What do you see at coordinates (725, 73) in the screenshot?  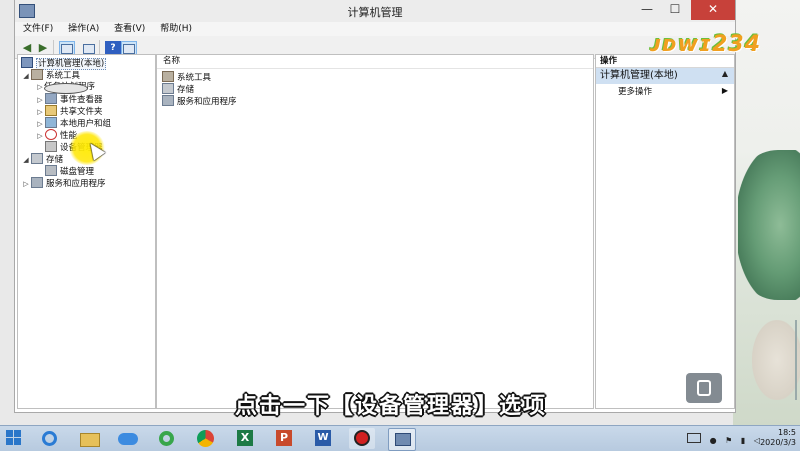 I see `collapse-up-icon: ▲` at bounding box center [725, 73].